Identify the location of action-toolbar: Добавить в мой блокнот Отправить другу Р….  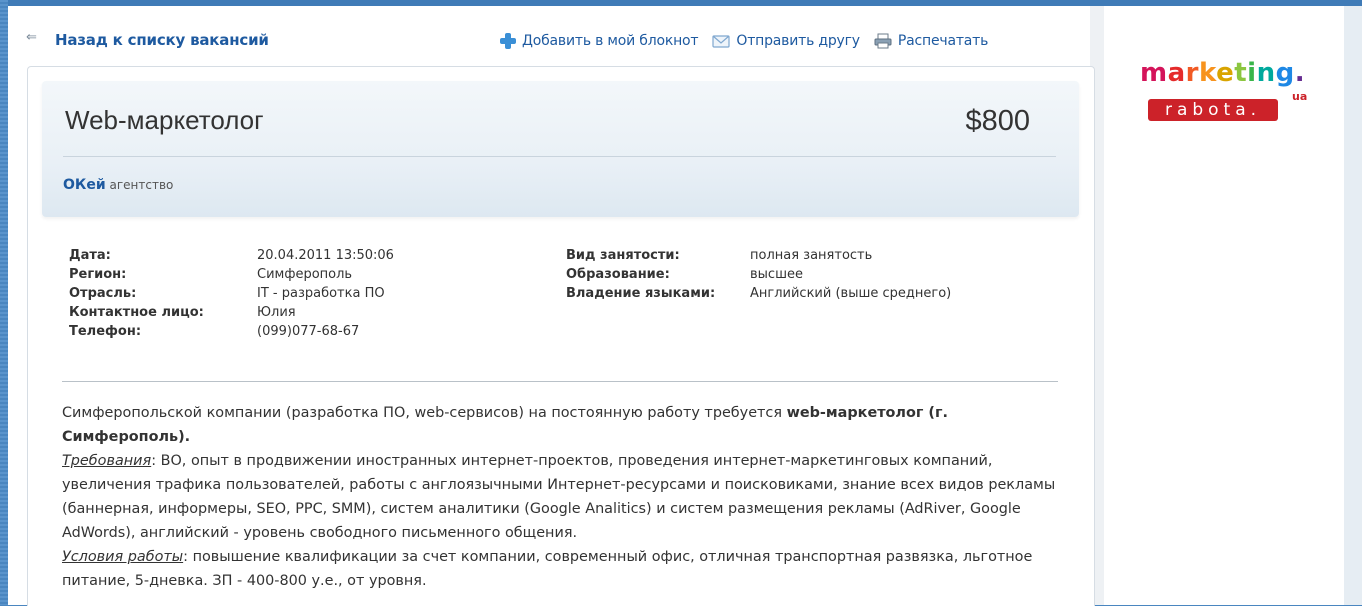
(744, 41).